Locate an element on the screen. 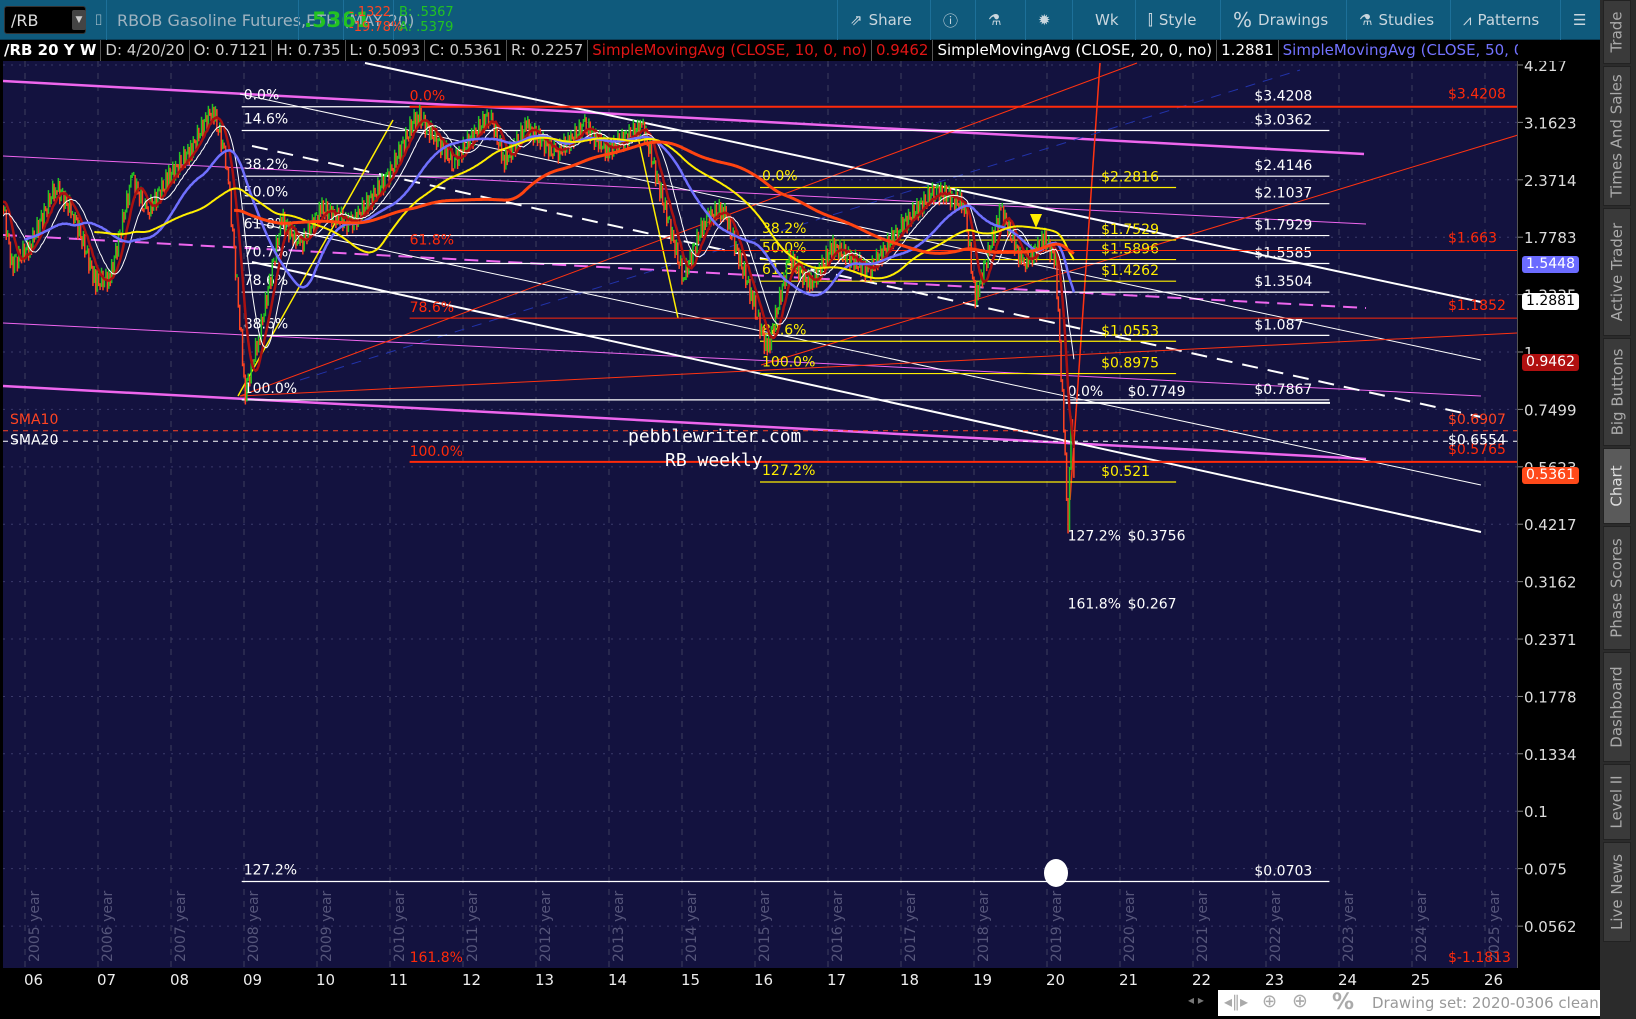  sma10-value: 0.9462 is located at coordinates (903, 50).